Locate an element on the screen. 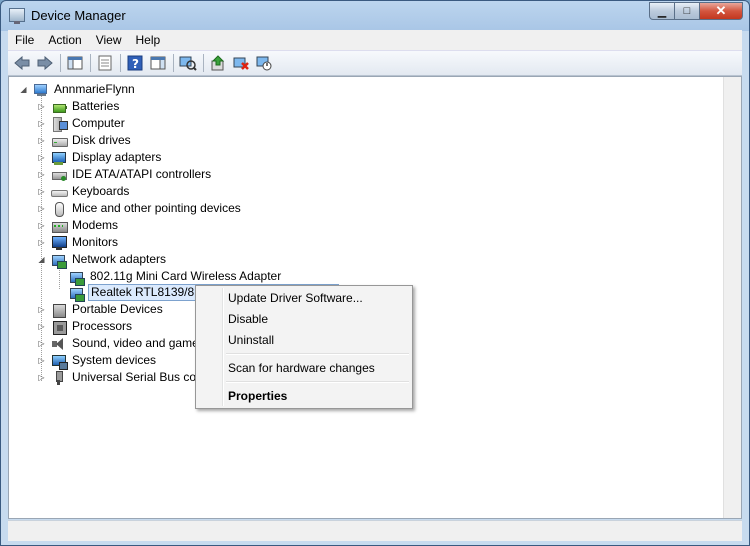  tree-category: ▷ IDE ATA/ATAPI controllers is located at coordinates (125, 174).